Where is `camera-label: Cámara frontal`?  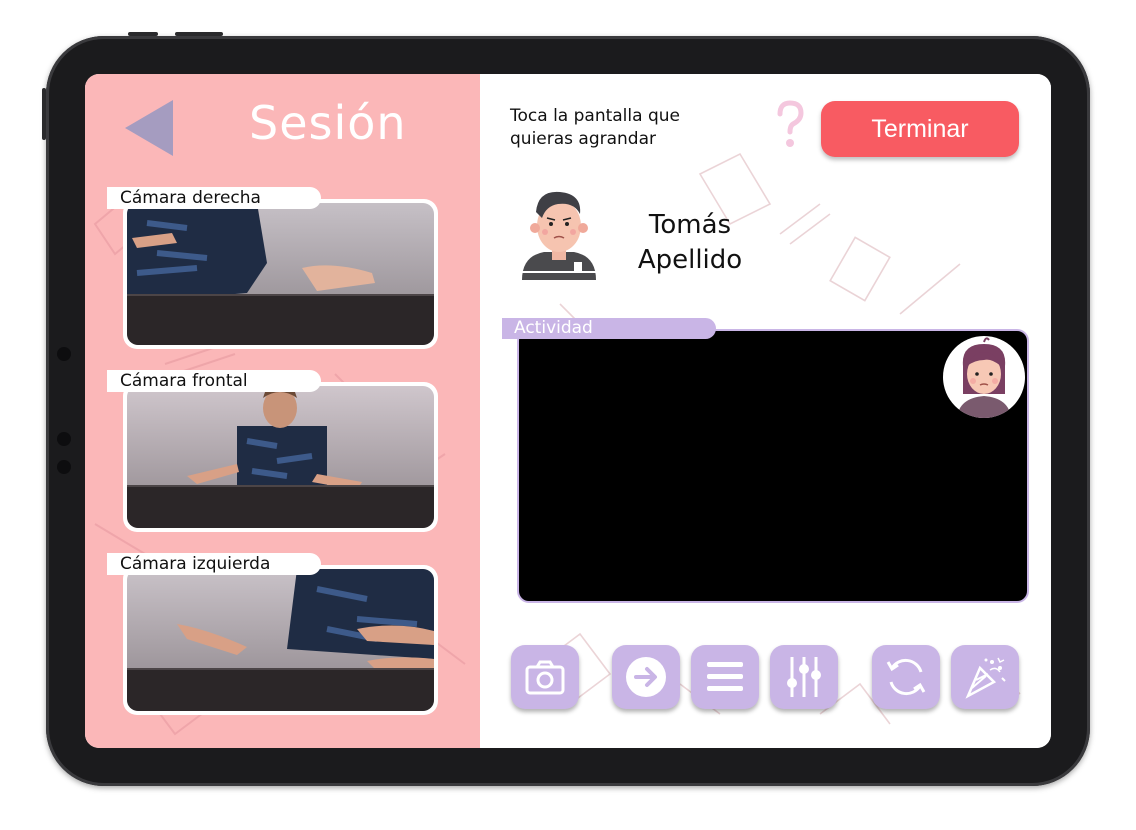 camera-label: Cámara frontal is located at coordinates (214, 381).